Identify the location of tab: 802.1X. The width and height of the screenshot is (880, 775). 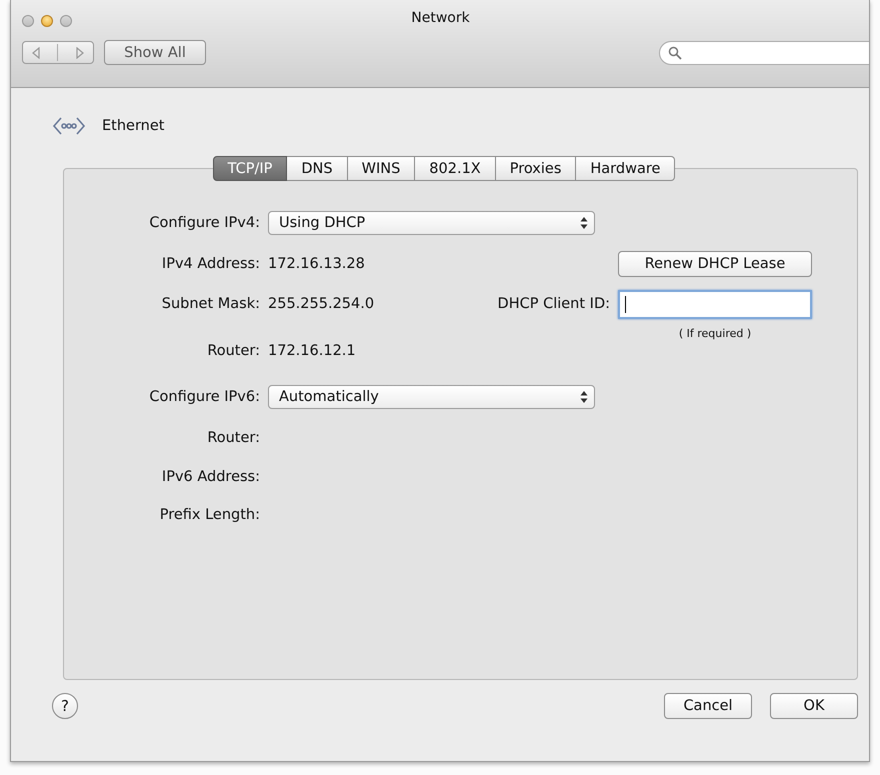
(455, 168).